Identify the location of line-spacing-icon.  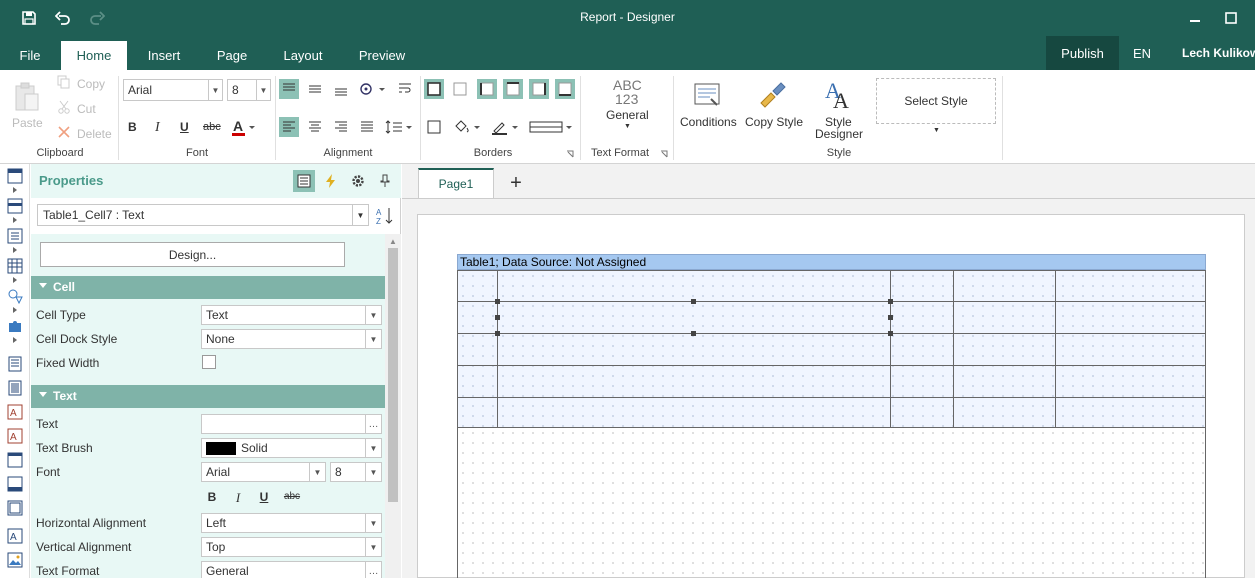
(399, 127).